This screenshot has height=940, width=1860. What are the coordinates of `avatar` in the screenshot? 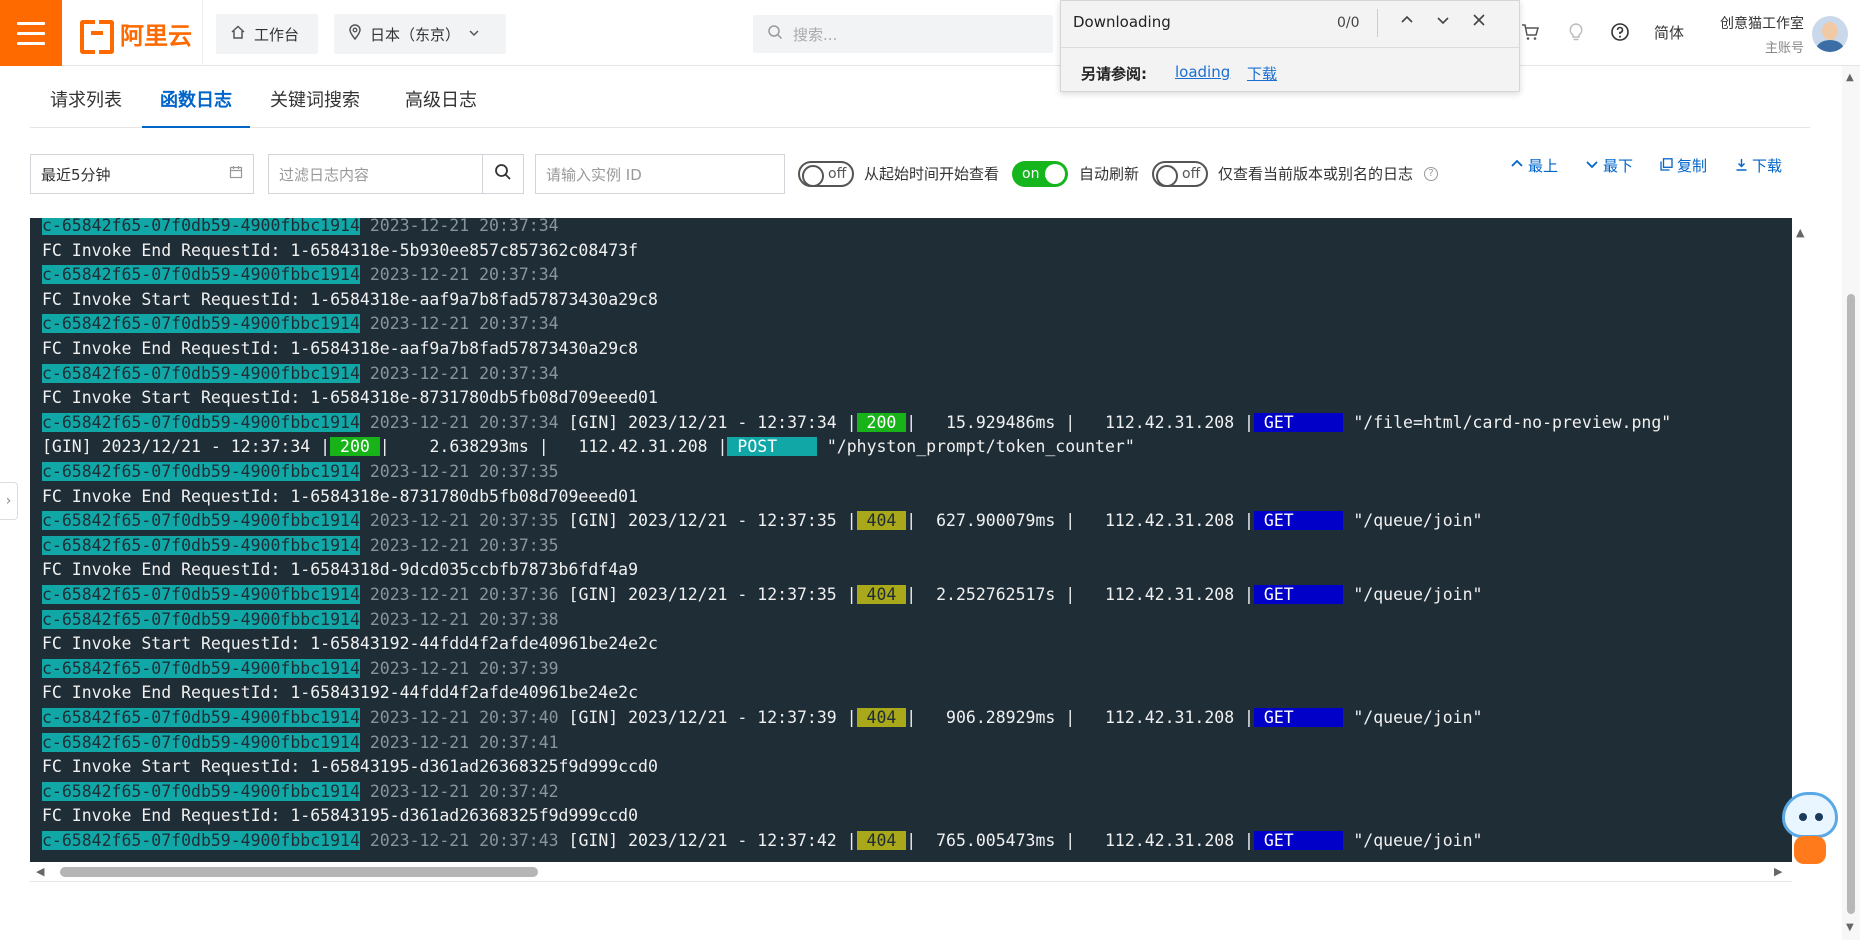 It's located at (1830, 34).